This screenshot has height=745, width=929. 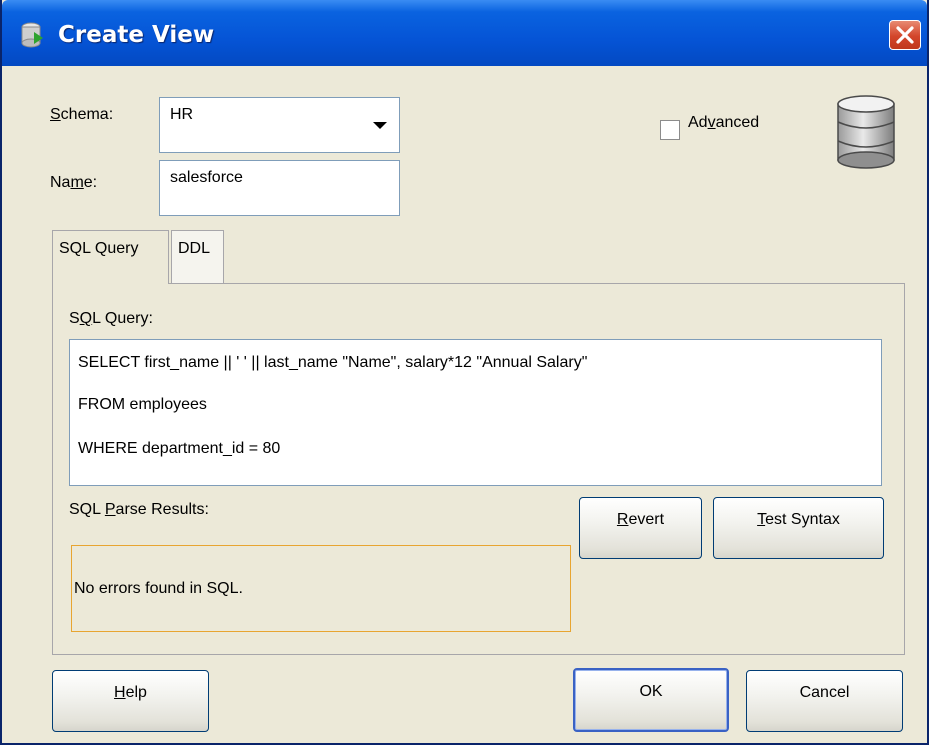 I want to click on revert-button: Revert, so click(x=640, y=528).